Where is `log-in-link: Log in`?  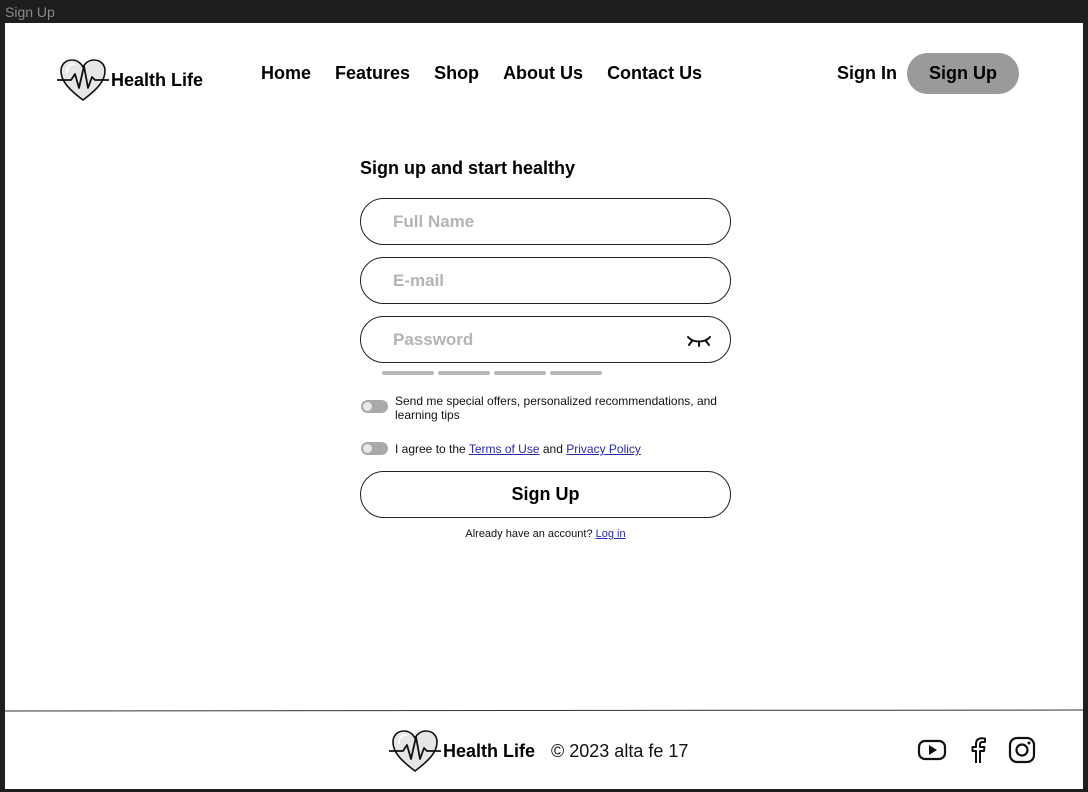 log-in-link: Log in is located at coordinates (611, 534).